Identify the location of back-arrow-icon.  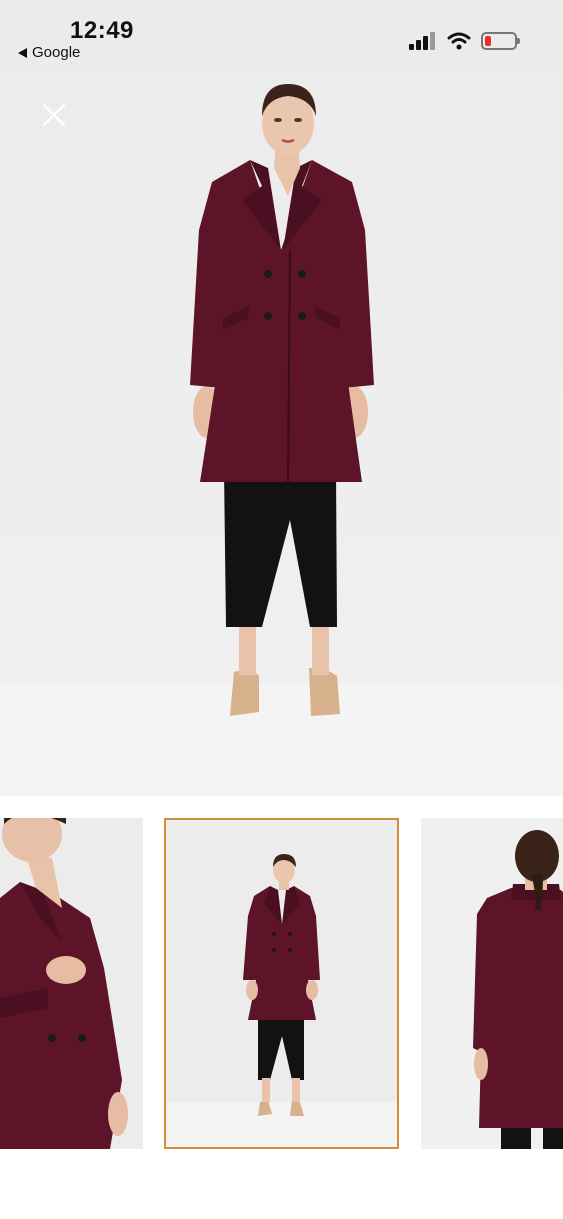
(22, 52).